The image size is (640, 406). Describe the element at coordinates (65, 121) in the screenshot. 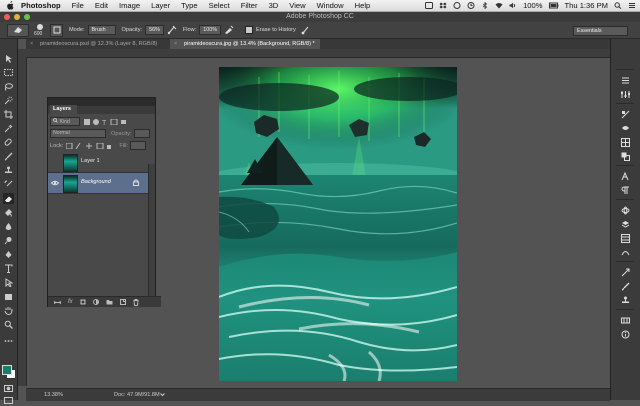

I see `layer-filter-kind: Kind` at that location.